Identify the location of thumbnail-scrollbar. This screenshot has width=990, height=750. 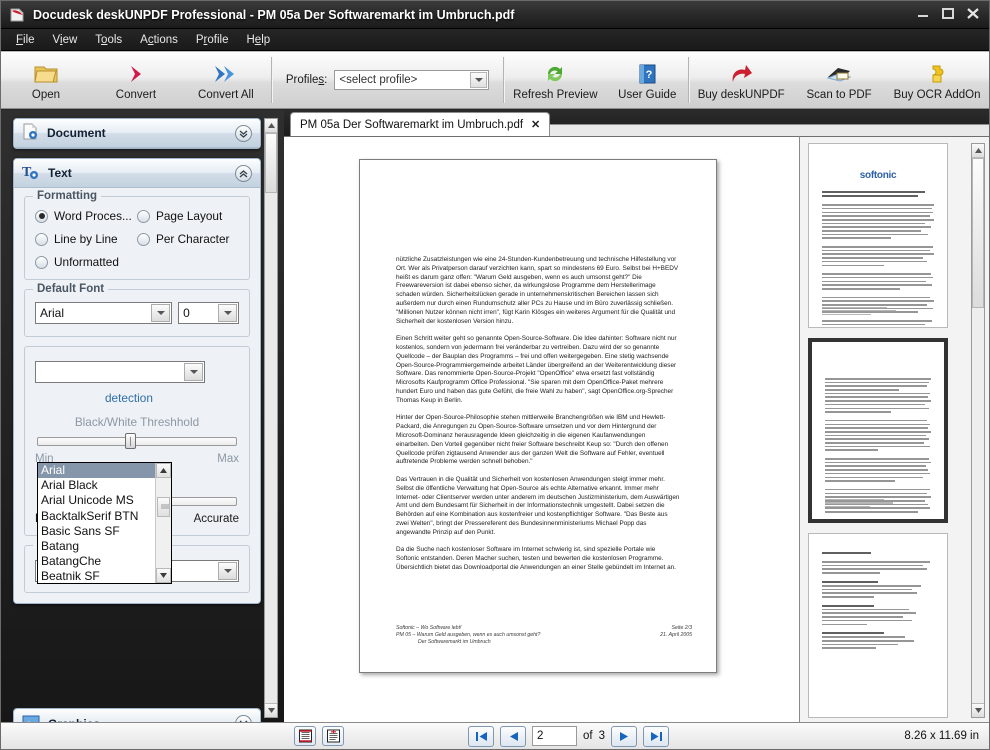
(978, 430).